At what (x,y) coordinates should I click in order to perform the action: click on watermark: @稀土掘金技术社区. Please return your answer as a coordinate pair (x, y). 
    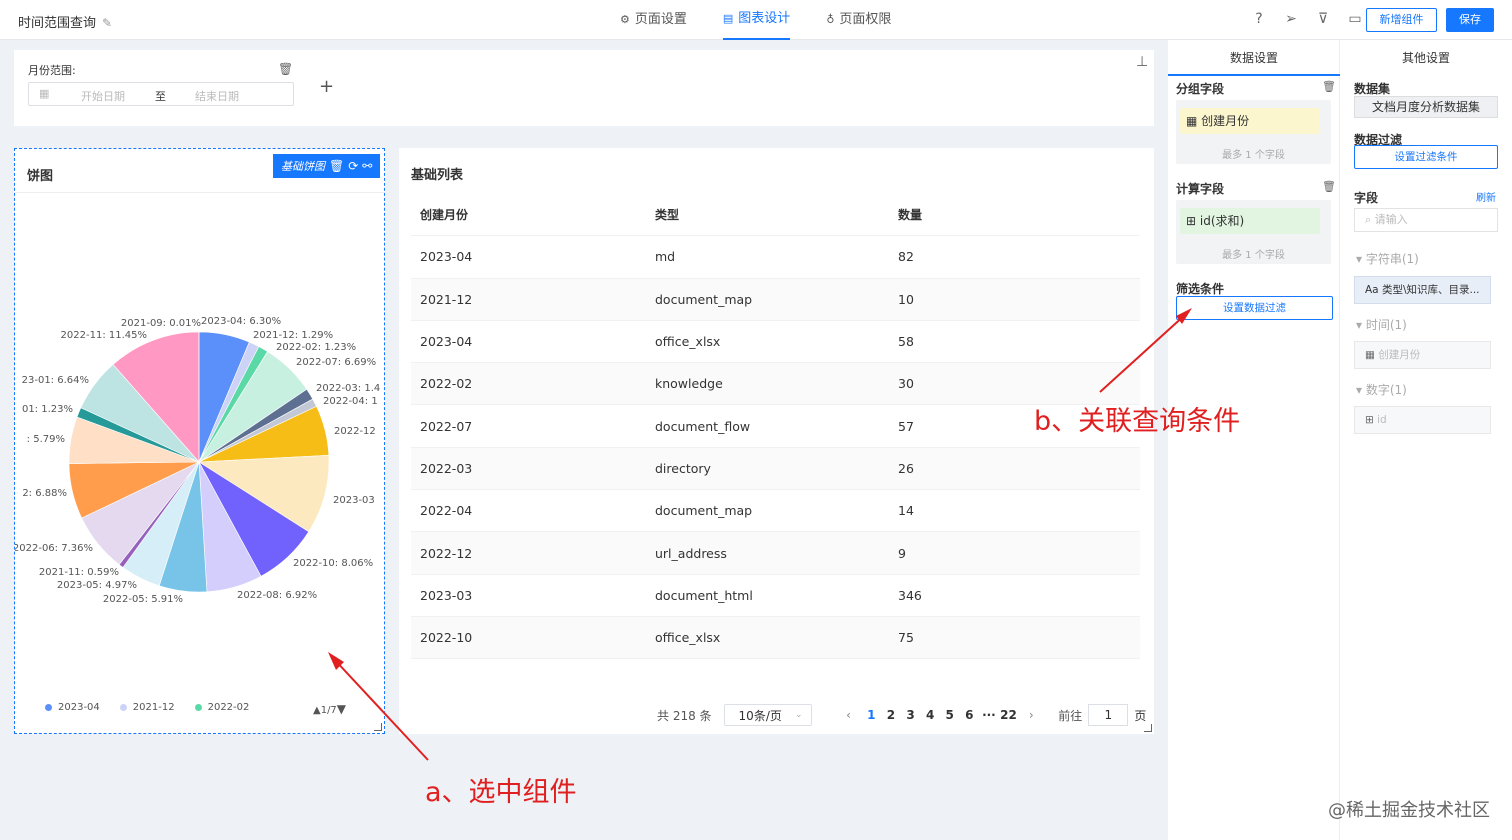
    Looking at the image, I should click on (1409, 810).